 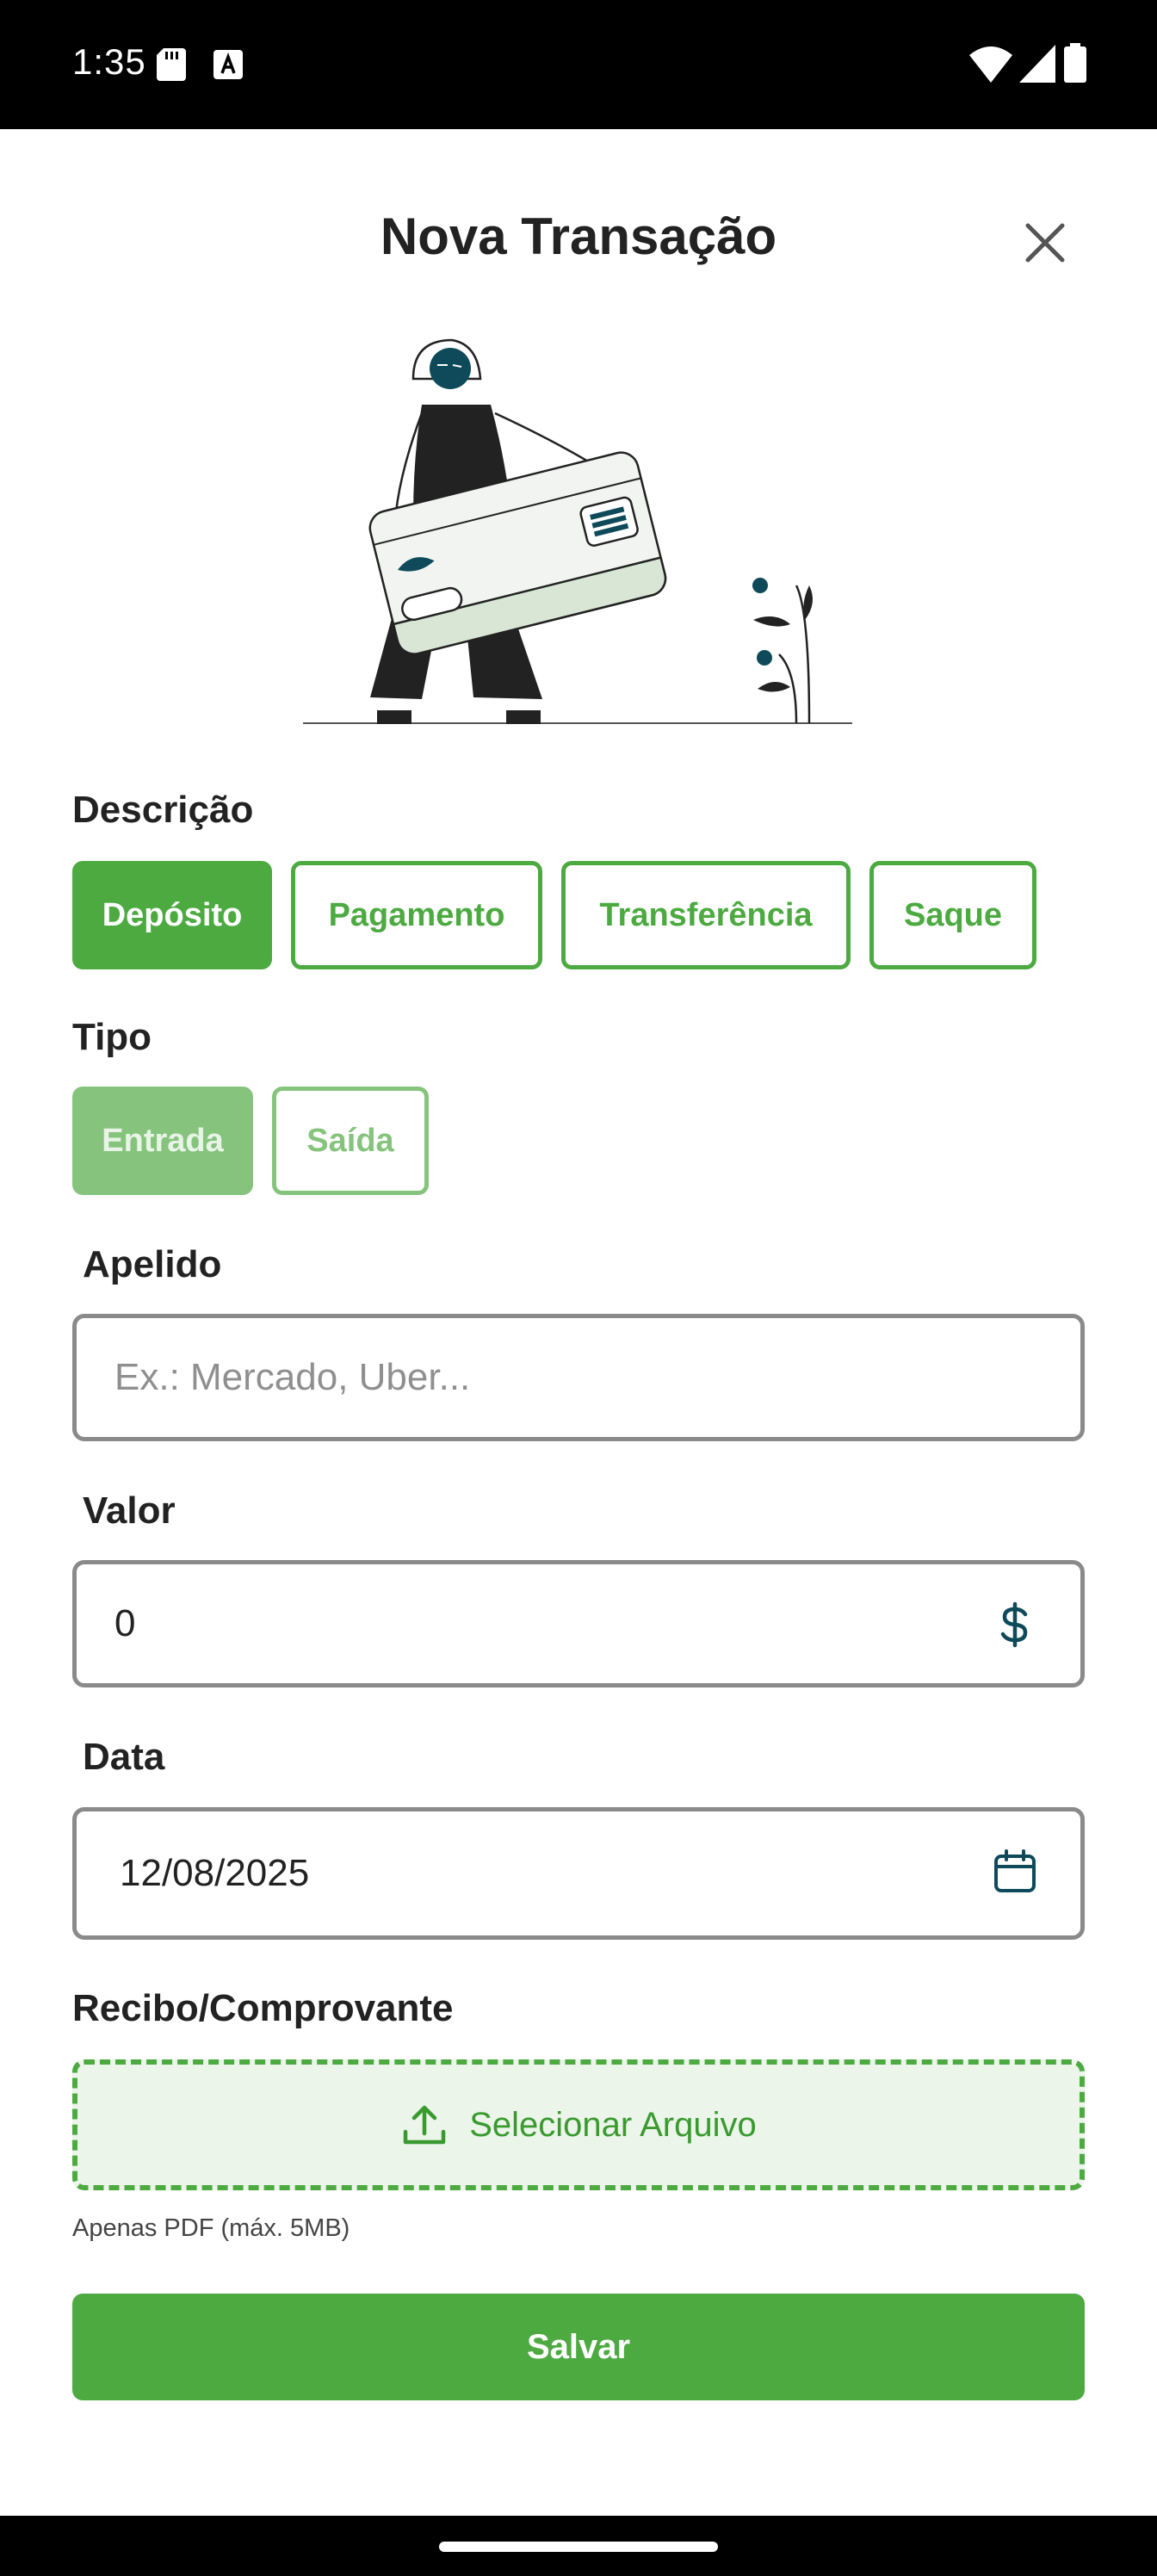 I want to click on chip-entrada: Entrada, so click(x=162, y=1141).